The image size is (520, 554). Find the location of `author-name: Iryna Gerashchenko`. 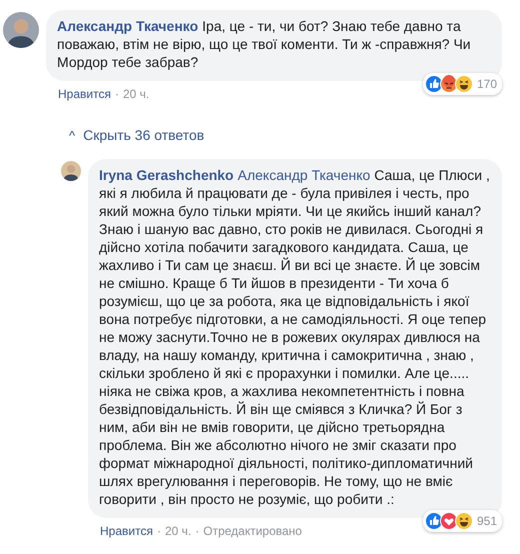

author-name: Iryna Gerashchenko is located at coordinates (166, 175).